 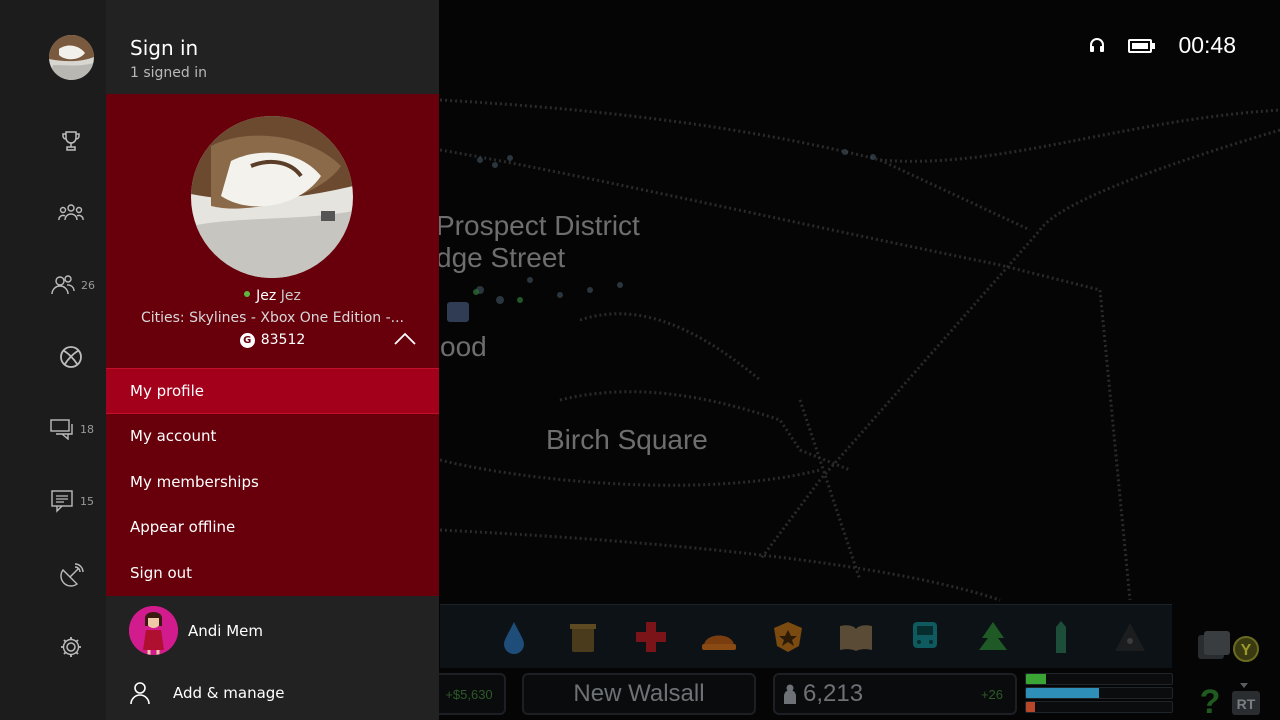 What do you see at coordinates (272, 391) in the screenshot?
I see `my-profile-item: My profile` at bounding box center [272, 391].